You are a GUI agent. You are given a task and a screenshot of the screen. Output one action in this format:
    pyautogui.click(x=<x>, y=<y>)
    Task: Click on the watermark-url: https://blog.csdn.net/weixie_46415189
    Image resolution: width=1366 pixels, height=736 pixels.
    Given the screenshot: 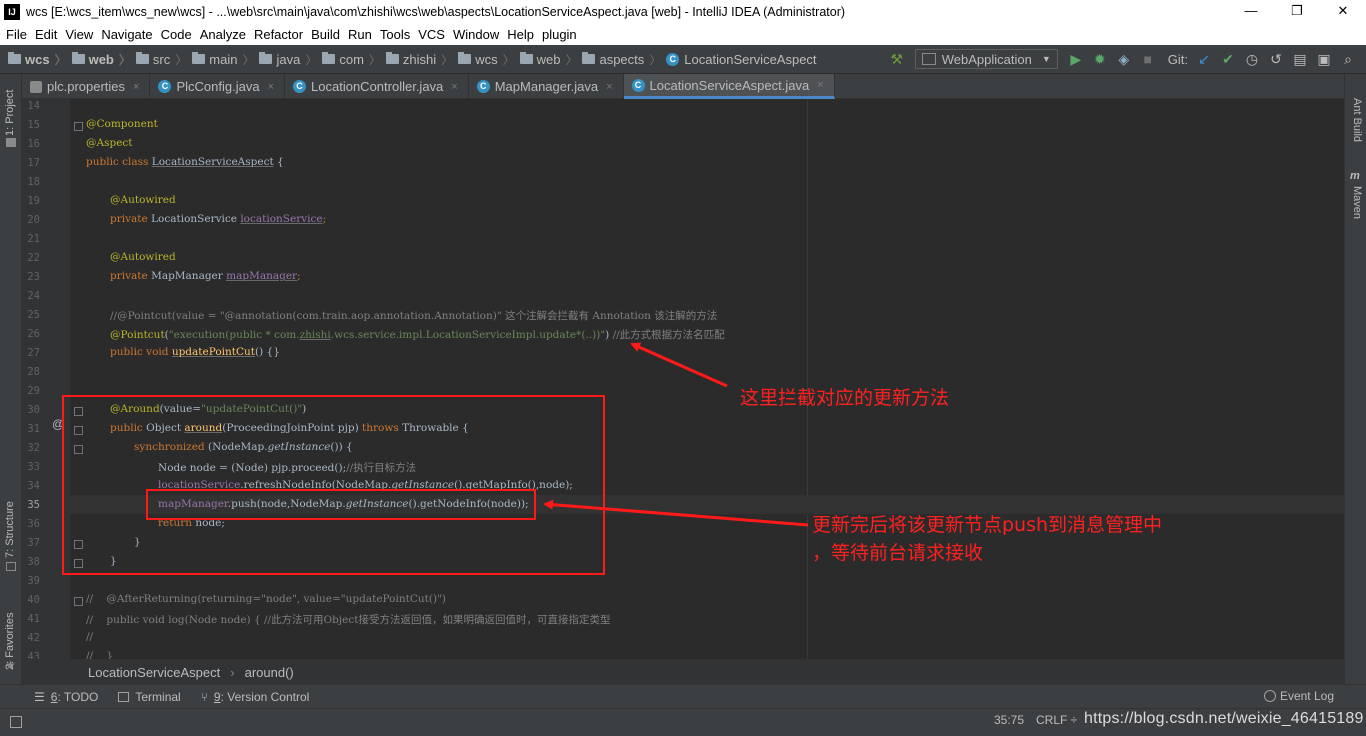 What is the action you would take?
    pyautogui.click(x=1224, y=718)
    